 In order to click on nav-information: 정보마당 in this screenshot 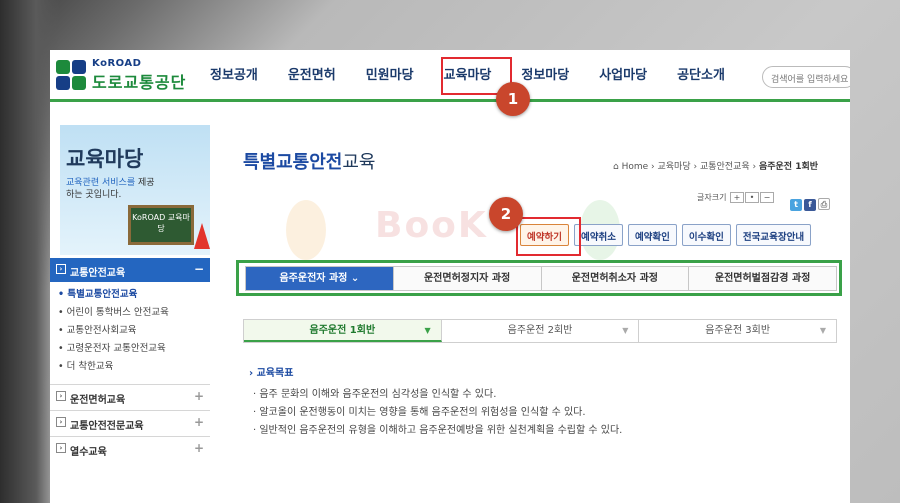, I will do `click(545, 76)`.